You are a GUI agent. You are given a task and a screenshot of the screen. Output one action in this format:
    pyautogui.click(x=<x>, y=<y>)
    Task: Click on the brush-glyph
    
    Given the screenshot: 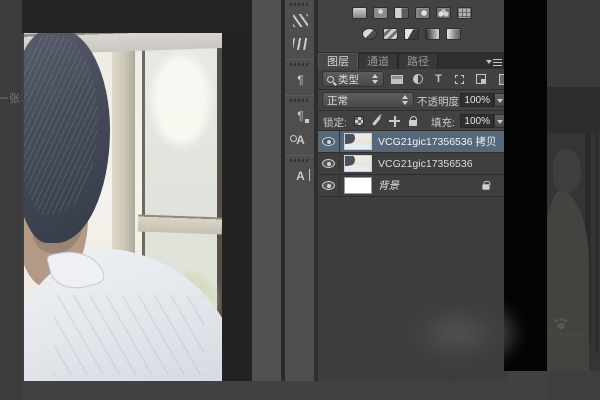 What is the action you would take?
    pyautogui.click(x=300, y=44)
    